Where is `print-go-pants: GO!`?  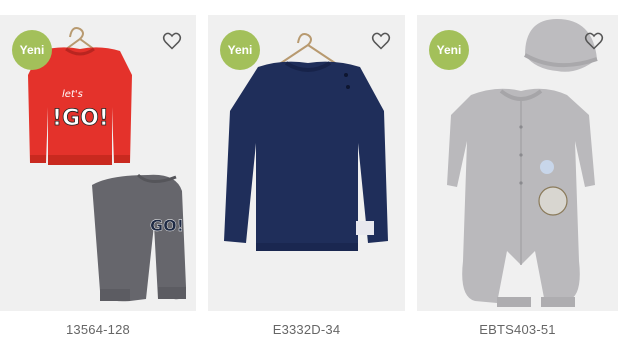 print-go-pants: GO! is located at coordinates (167, 225).